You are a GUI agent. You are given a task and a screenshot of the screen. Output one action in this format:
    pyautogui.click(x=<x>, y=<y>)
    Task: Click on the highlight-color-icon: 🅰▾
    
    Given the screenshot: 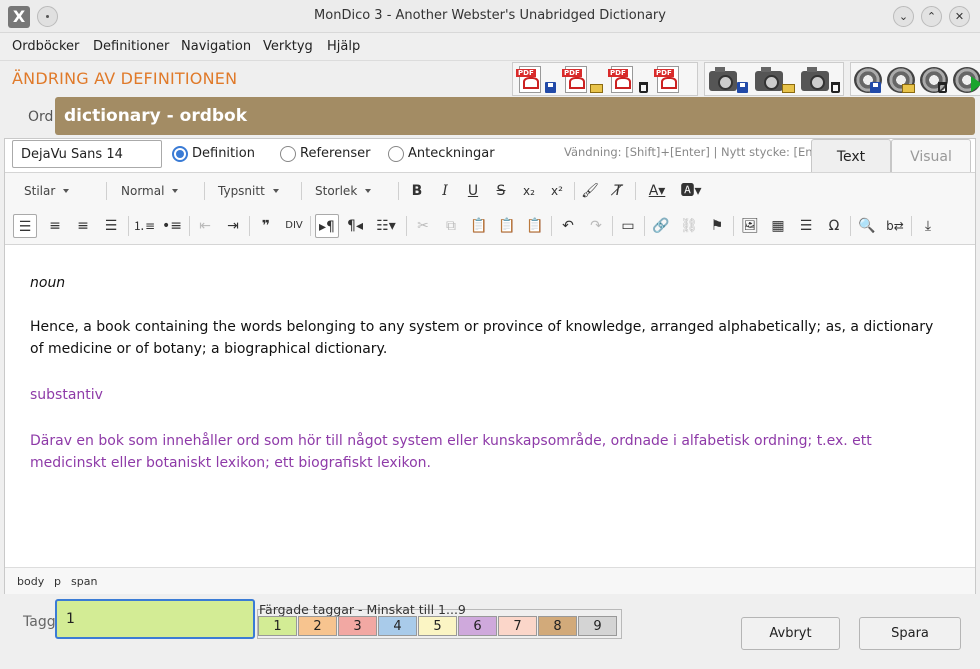 What is the action you would take?
    pyautogui.click(x=691, y=191)
    